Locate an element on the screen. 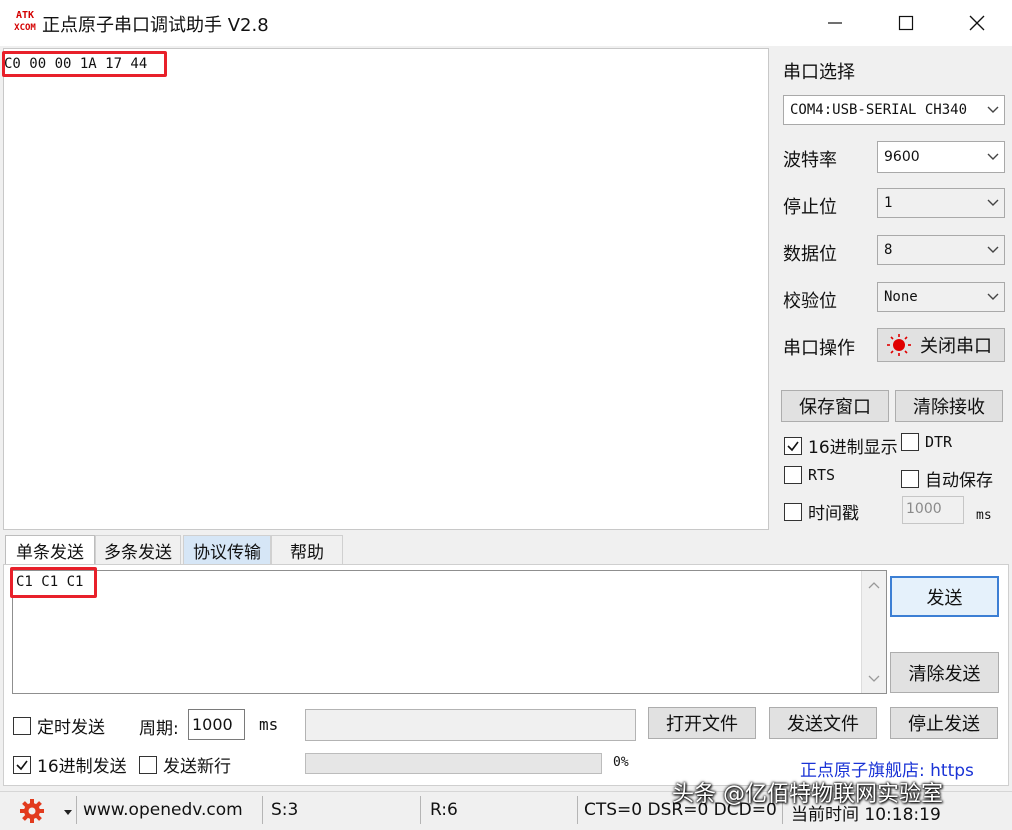  send-newline-label: 发送新行 is located at coordinates (197, 767).